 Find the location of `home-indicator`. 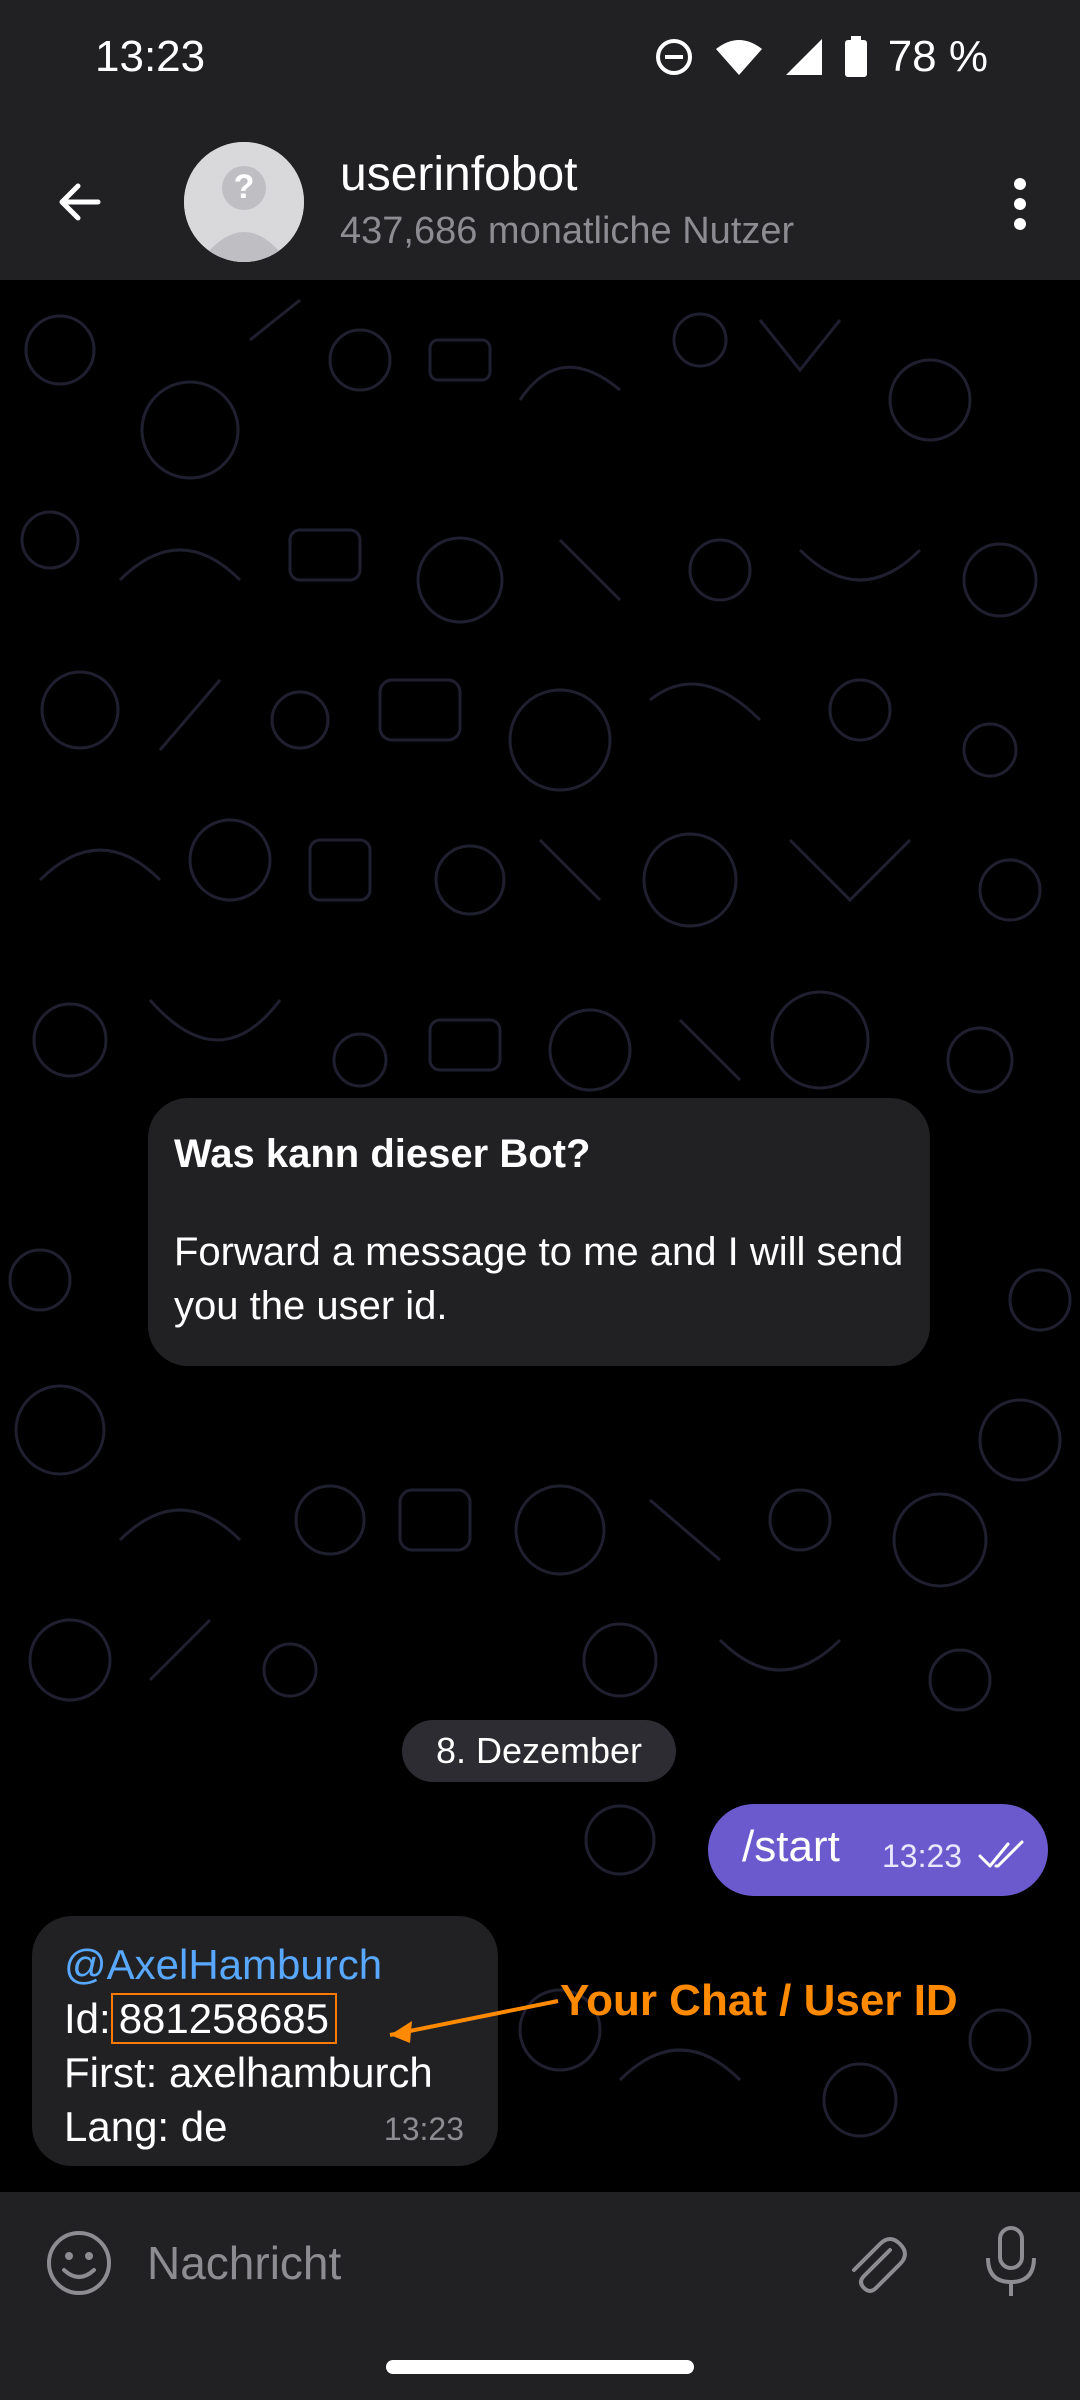

home-indicator is located at coordinates (540, 2367).